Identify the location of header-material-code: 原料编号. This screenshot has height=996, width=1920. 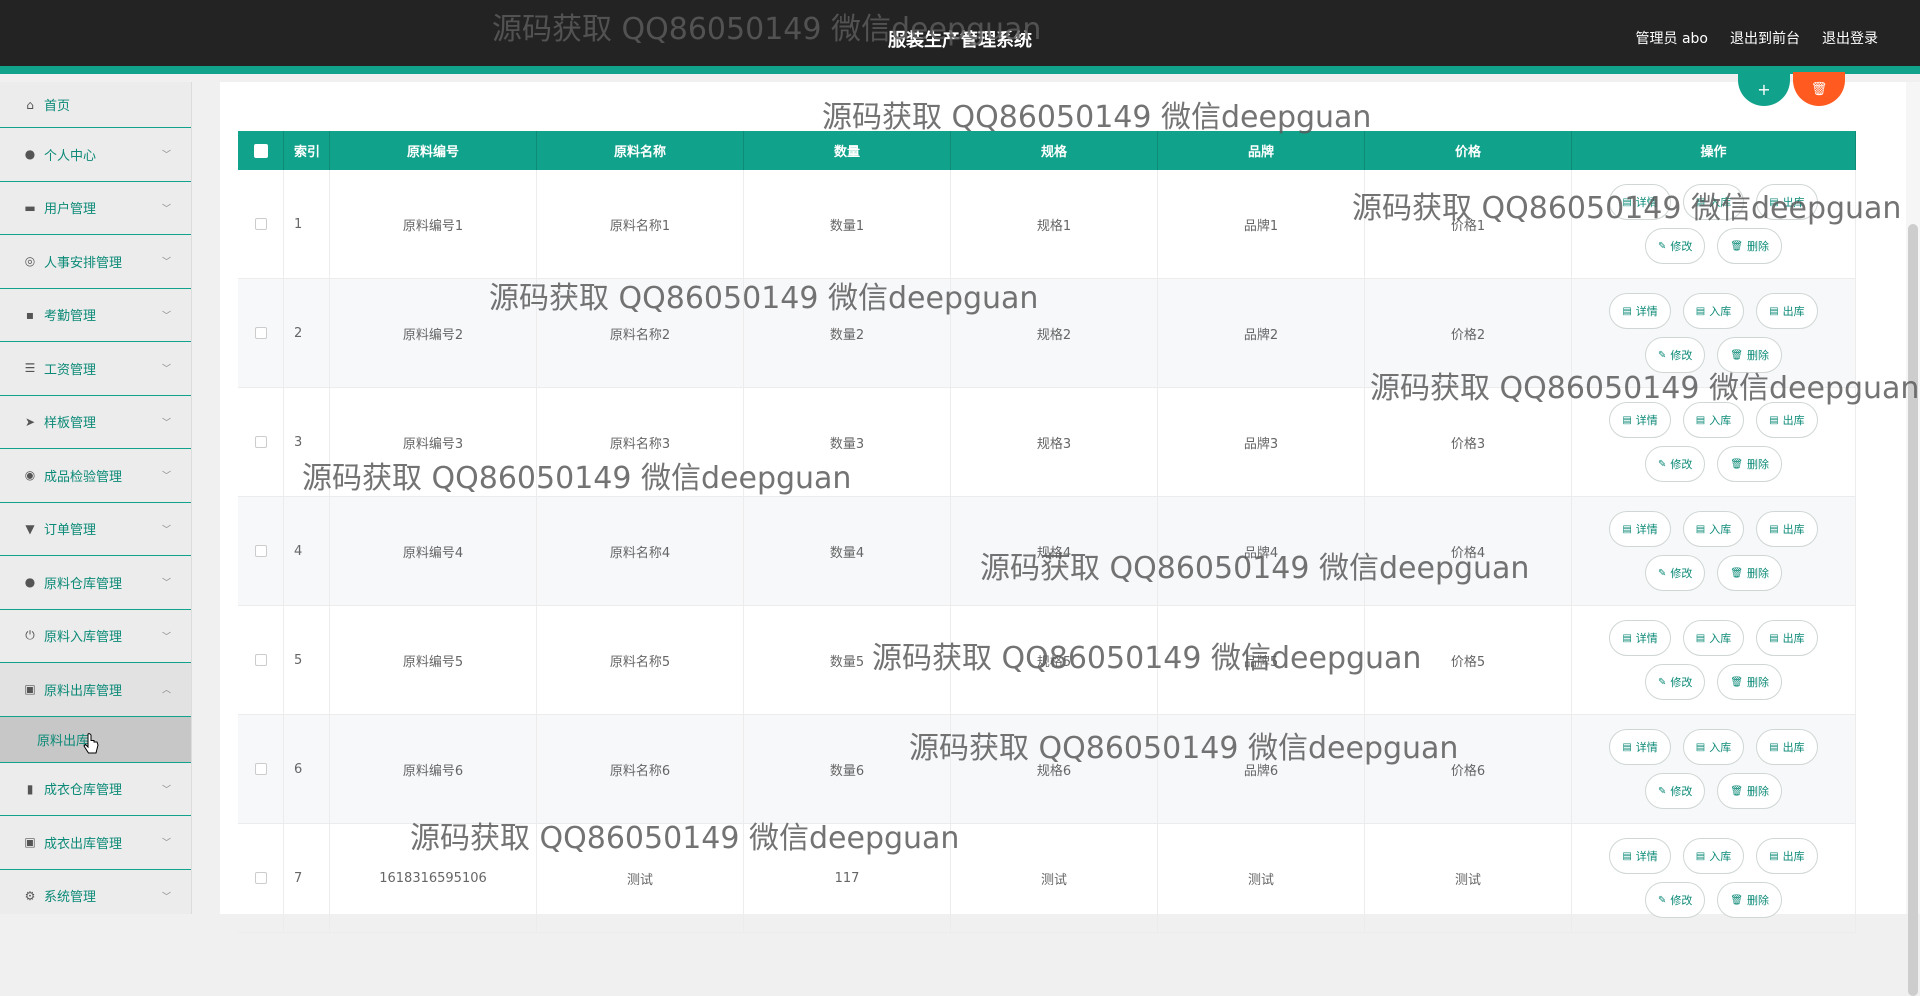
(433, 150).